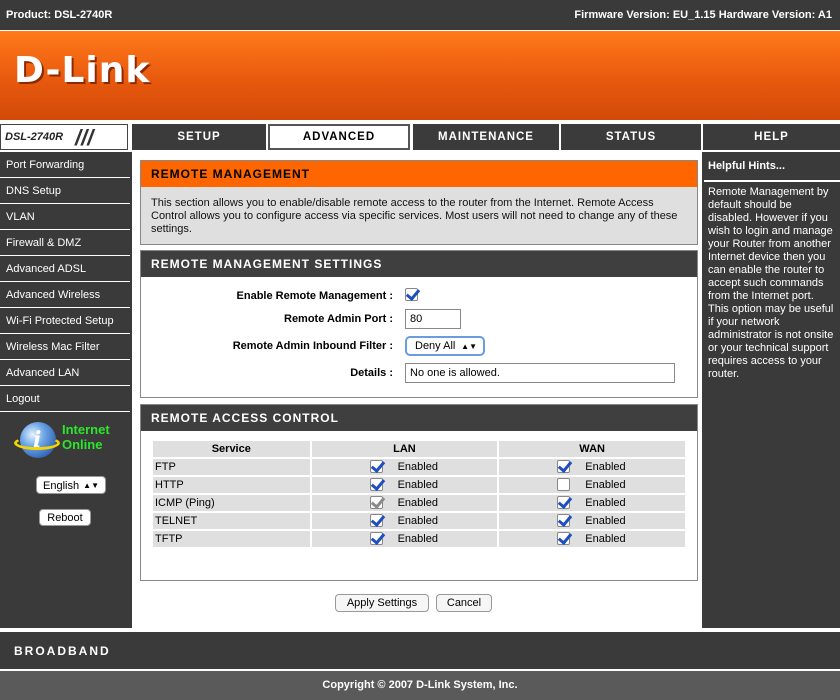  What do you see at coordinates (411, 294) in the screenshot?
I see `enable-remote-management-checkbox` at bounding box center [411, 294].